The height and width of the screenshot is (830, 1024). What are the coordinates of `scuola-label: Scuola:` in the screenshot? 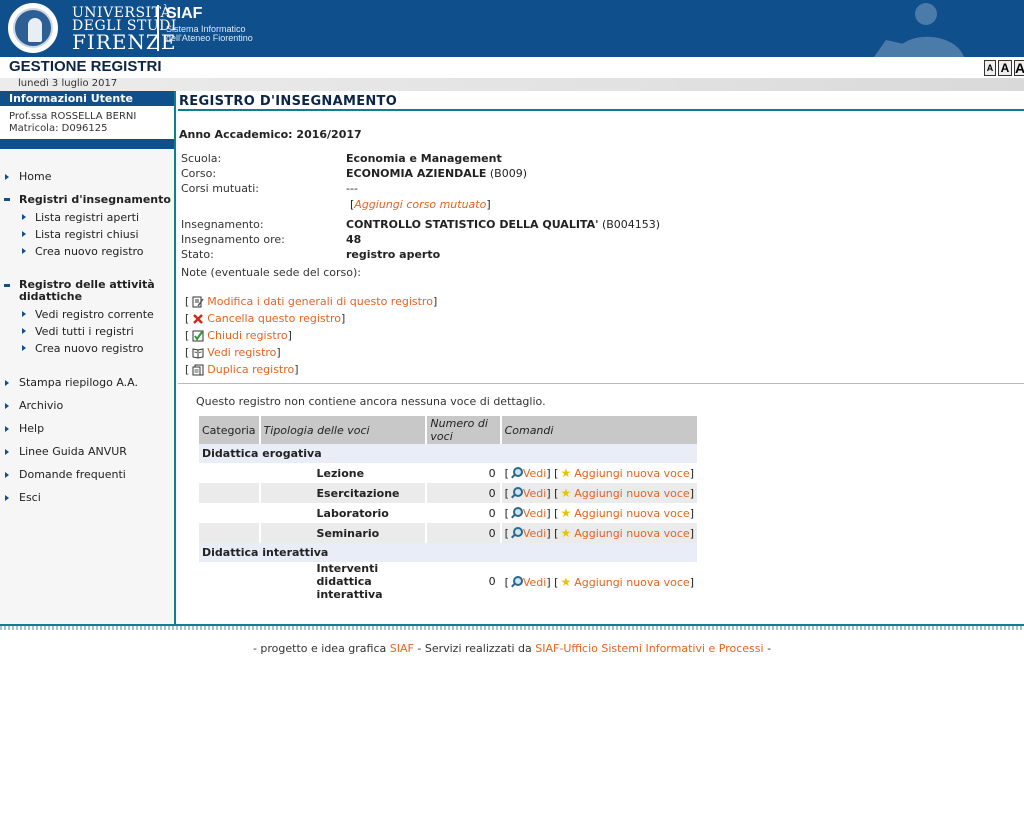 It's located at (201, 158).